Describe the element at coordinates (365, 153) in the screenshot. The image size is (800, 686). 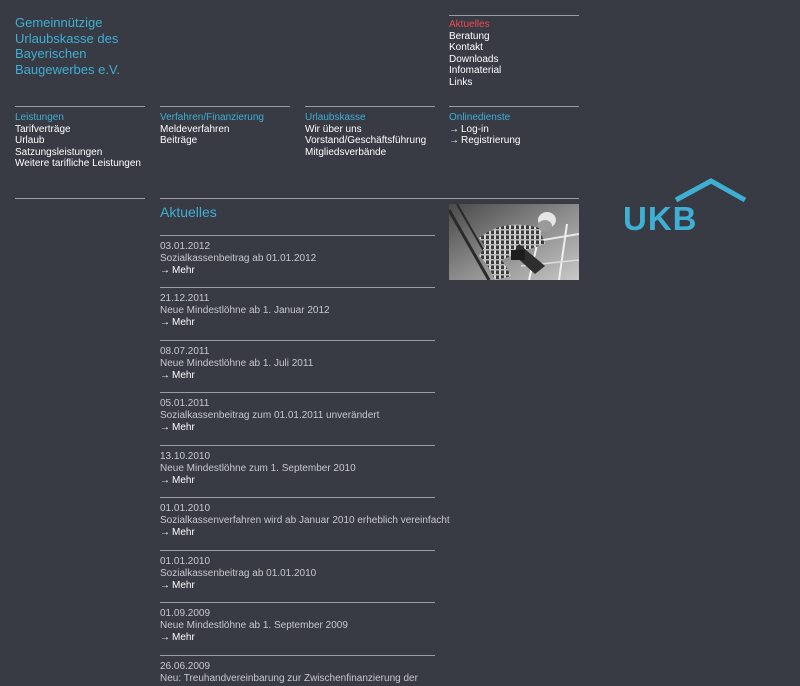
I see `nav-item-mitgliedsverbaende: Mitgliedsverbände` at that location.